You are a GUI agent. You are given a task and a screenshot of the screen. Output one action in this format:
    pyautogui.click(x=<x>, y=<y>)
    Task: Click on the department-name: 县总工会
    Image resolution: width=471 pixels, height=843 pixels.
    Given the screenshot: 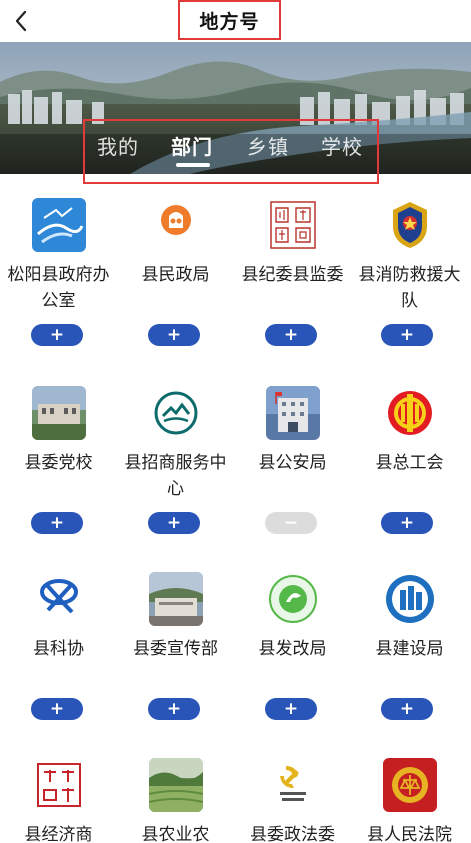 What is the action you would take?
    pyautogui.click(x=409, y=463)
    